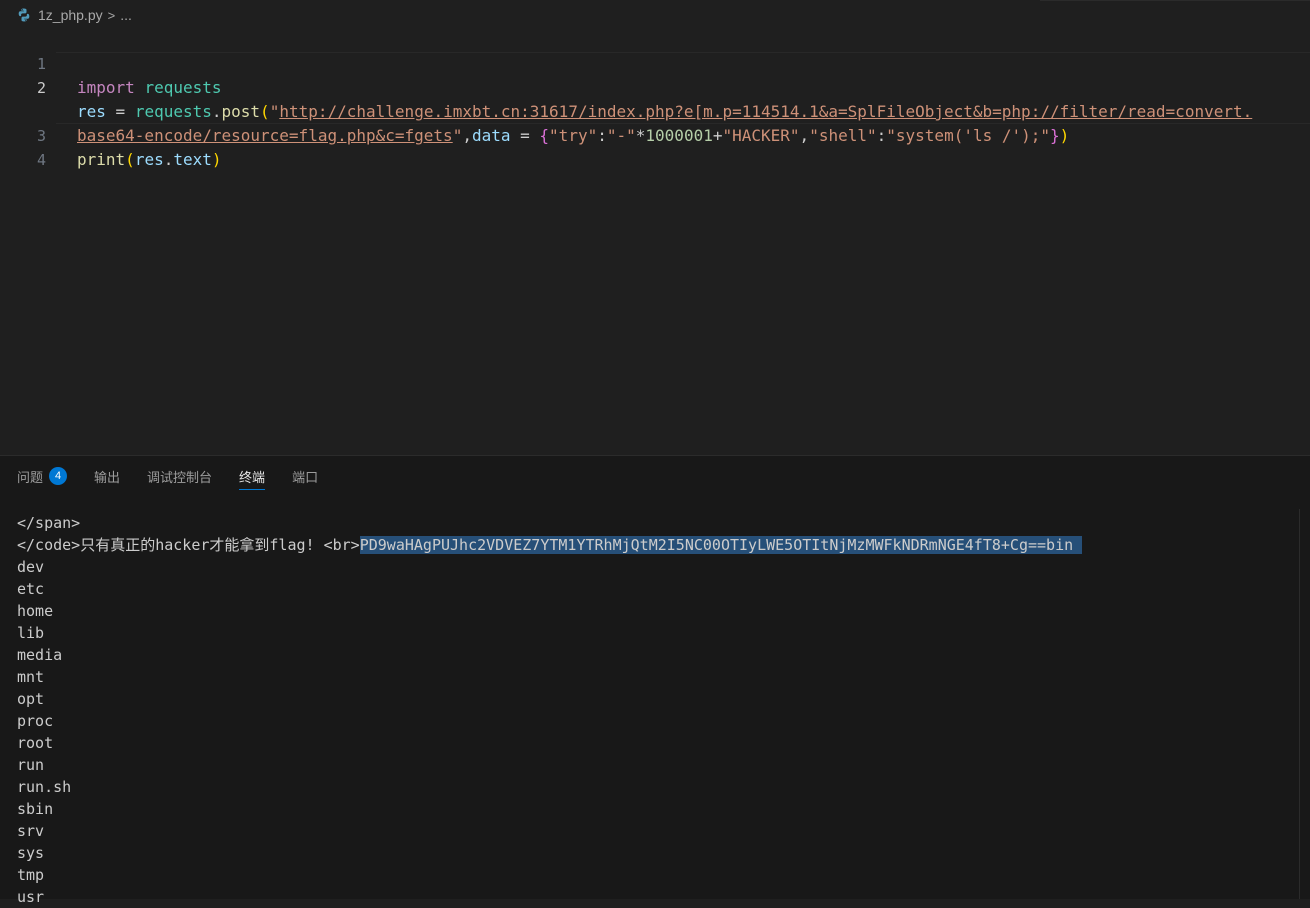 This screenshot has width=1310, height=908. I want to click on tab-label: 输出, so click(107, 477).